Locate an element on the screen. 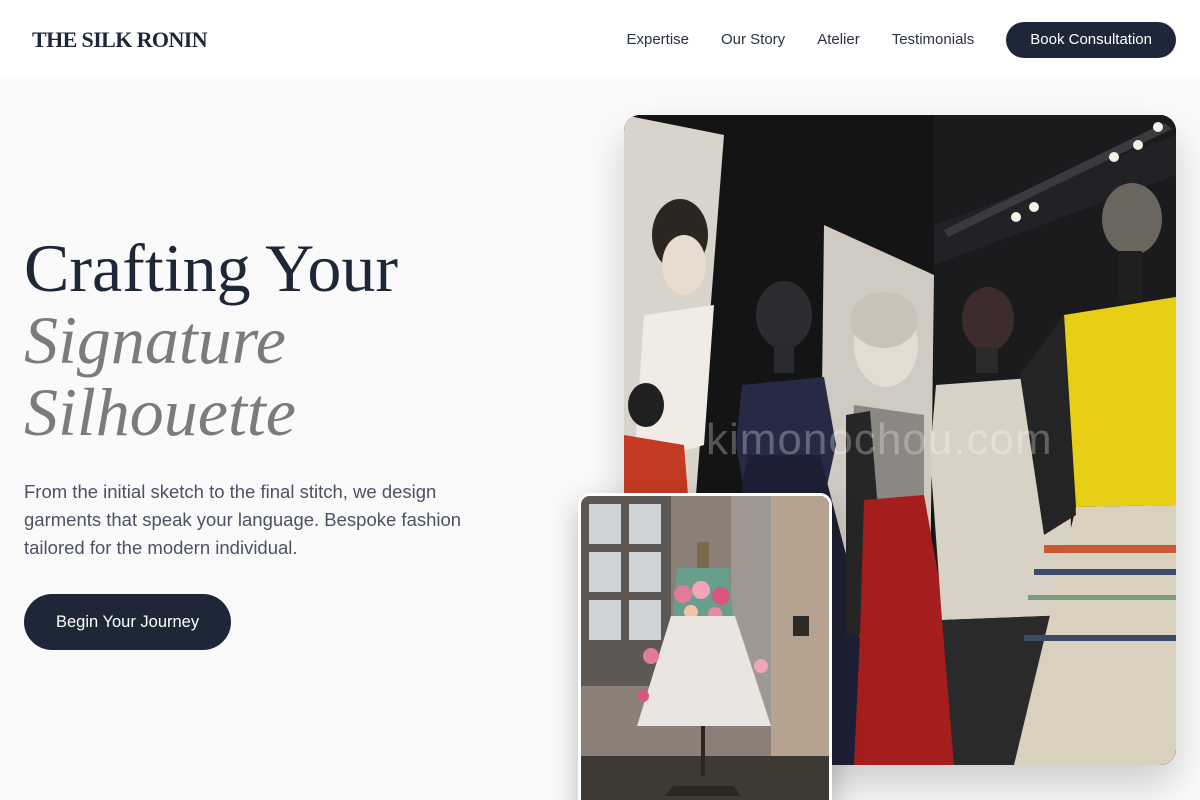  image-watermark: kimonochou.com is located at coordinates (879, 439).